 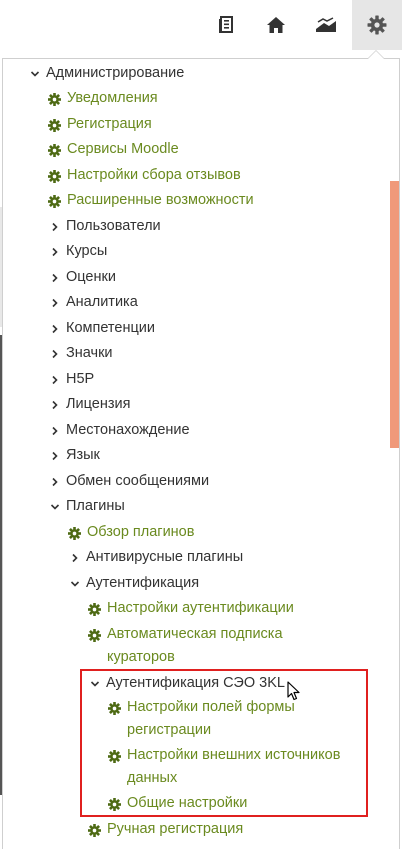 What do you see at coordinates (235, 767) in the screenshot?
I see `menu-item-external-sources: Настройки внешних источников данных` at bounding box center [235, 767].